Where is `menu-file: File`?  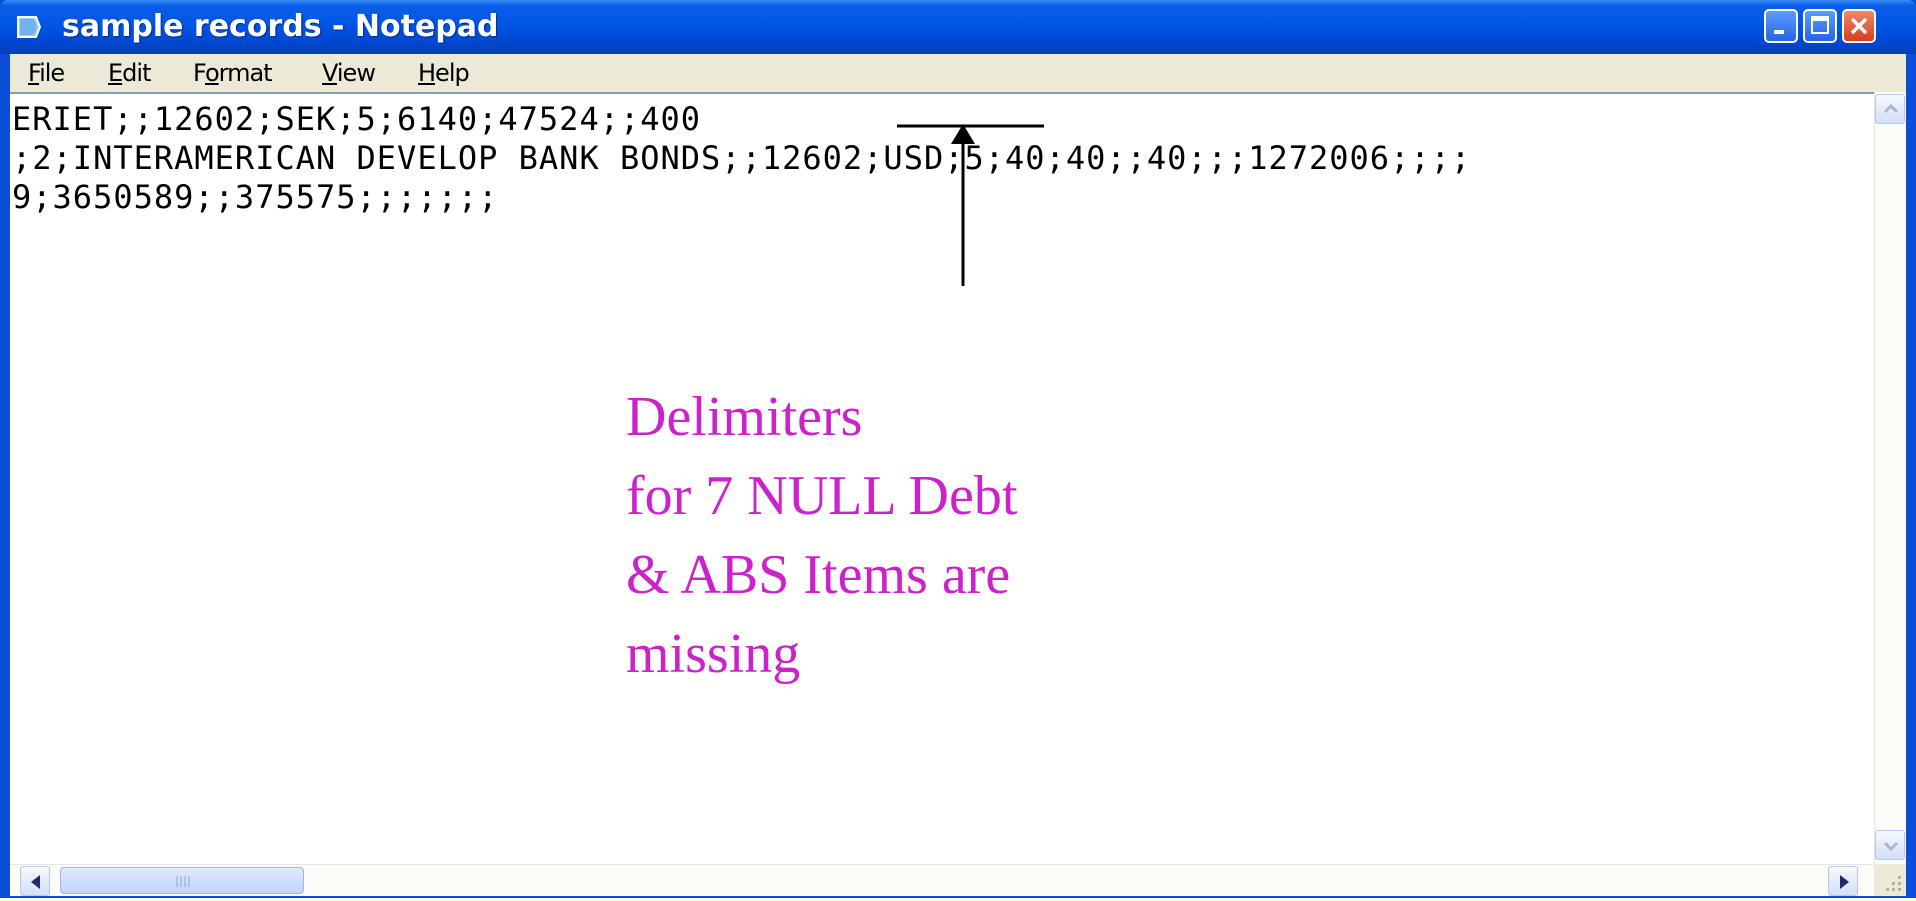 menu-file: File is located at coordinates (46, 73).